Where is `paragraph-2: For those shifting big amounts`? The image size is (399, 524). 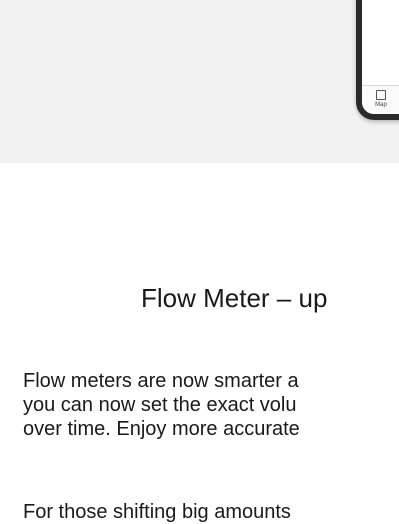
paragraph-2: For those shifting big amounts is located at coordinates (157, 512).